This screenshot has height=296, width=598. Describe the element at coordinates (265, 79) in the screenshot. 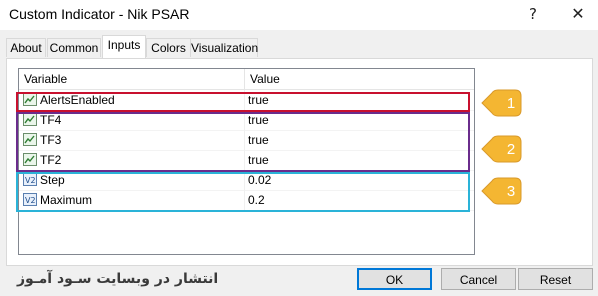

I see `column-header-value: Value` at that location.